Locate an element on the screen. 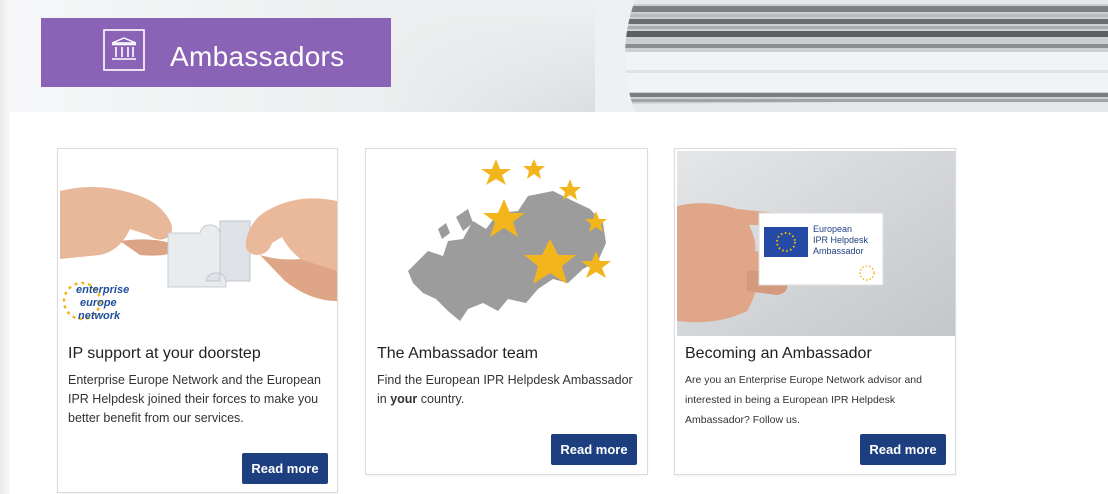  een-logo-text-2: europe is located at coordinates (98, 303).